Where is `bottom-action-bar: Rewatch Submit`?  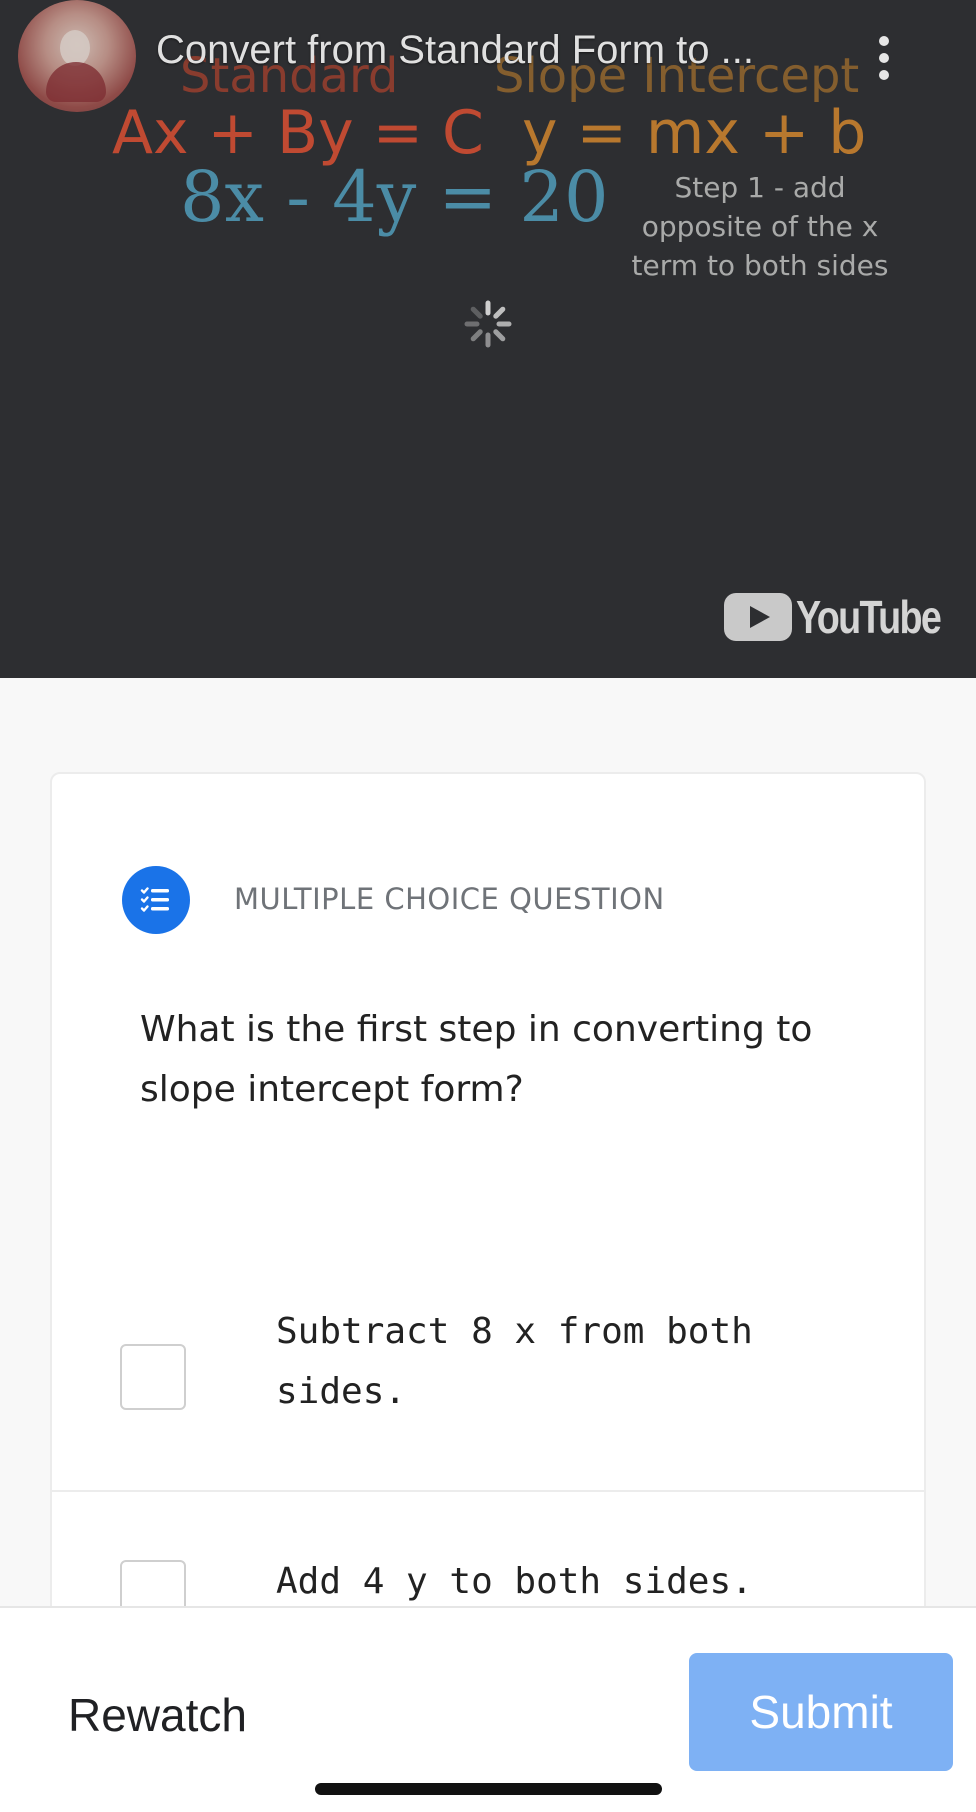
bottom-action-bar: Rewatch Submit is located at coordinates (488, 1709).